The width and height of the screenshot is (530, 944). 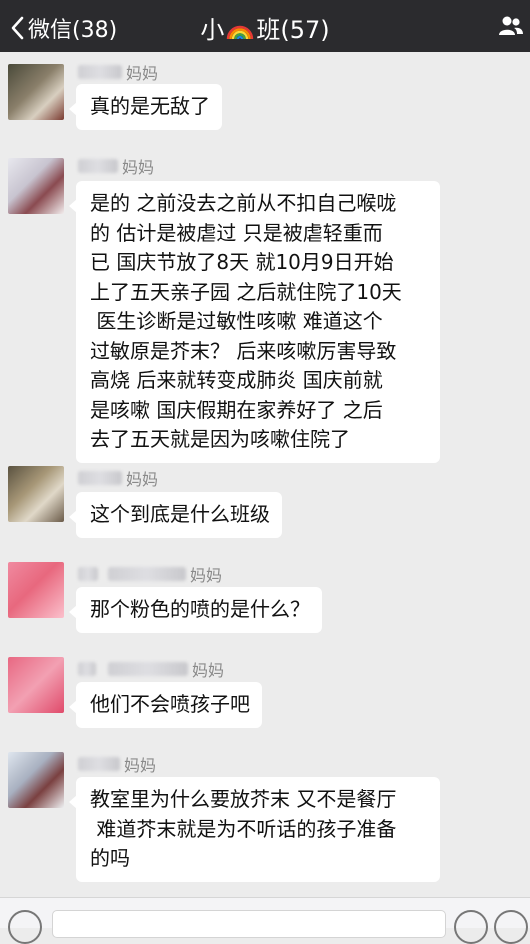 I want to click on message-bubble: 那个粉色的喷的是什么？, so click(x=195, y=610).